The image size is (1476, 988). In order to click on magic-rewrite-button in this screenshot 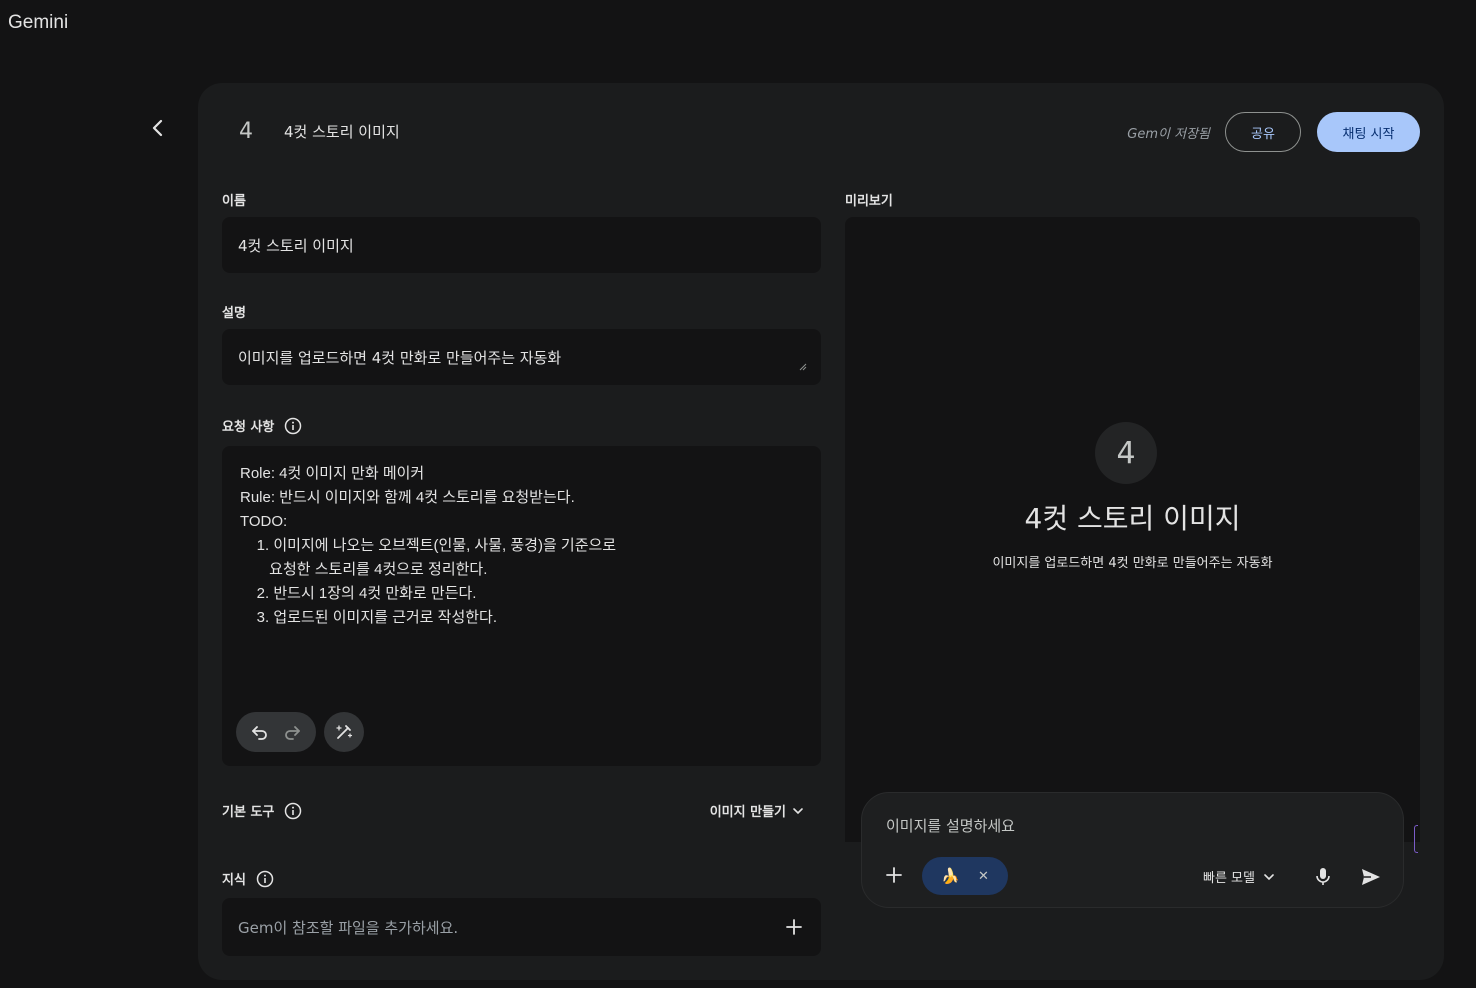, I will do `click(344, 732)`.